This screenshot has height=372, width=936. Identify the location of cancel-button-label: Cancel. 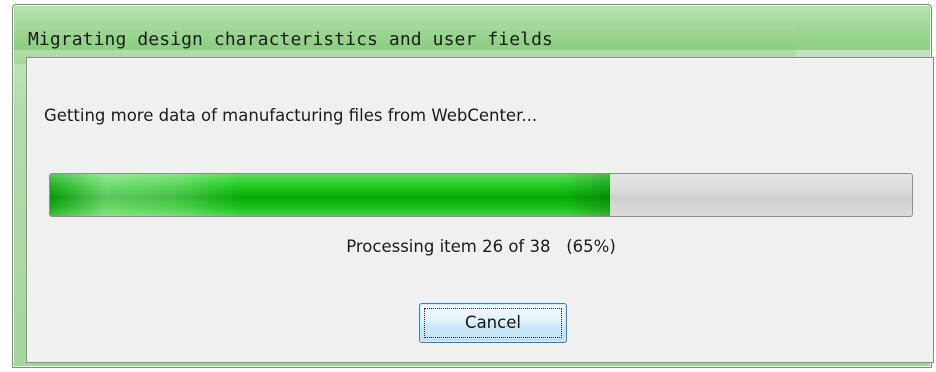
(493, 322).